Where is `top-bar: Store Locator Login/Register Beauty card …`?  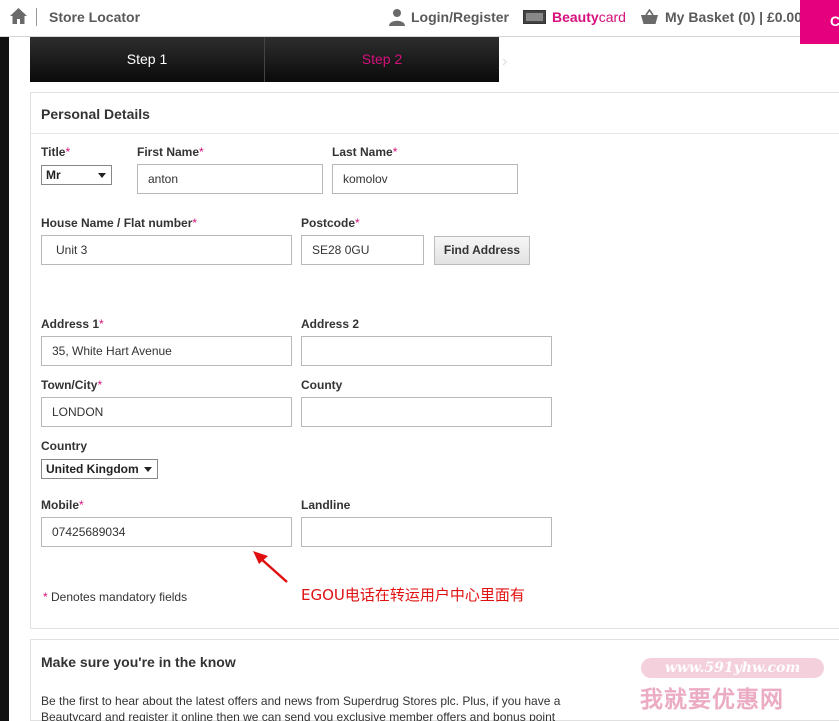
top-bar: Store Locator Login/Register Beauty card … is located at coordinates (419, 22).